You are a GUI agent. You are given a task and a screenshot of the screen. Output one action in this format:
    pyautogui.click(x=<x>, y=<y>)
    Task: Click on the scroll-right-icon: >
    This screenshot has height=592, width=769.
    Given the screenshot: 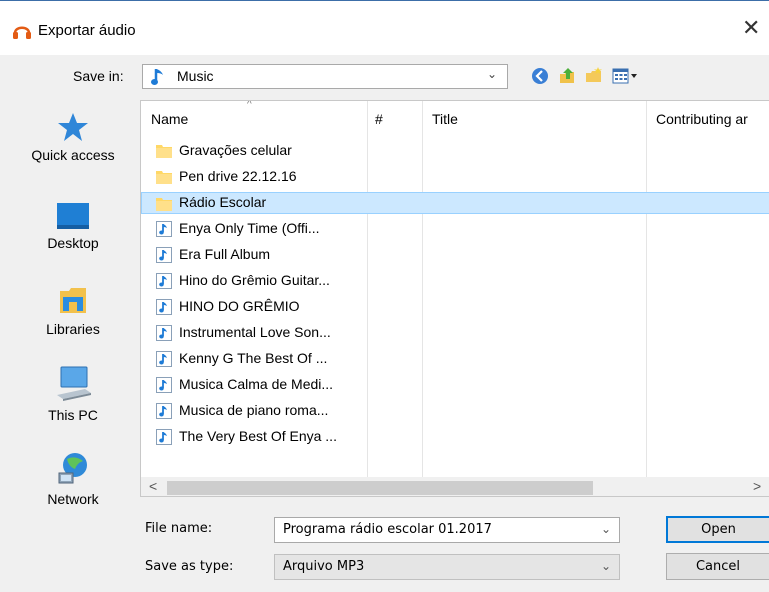 What is the action you would take?
    pyautogui.click(x=757, y=486)
    